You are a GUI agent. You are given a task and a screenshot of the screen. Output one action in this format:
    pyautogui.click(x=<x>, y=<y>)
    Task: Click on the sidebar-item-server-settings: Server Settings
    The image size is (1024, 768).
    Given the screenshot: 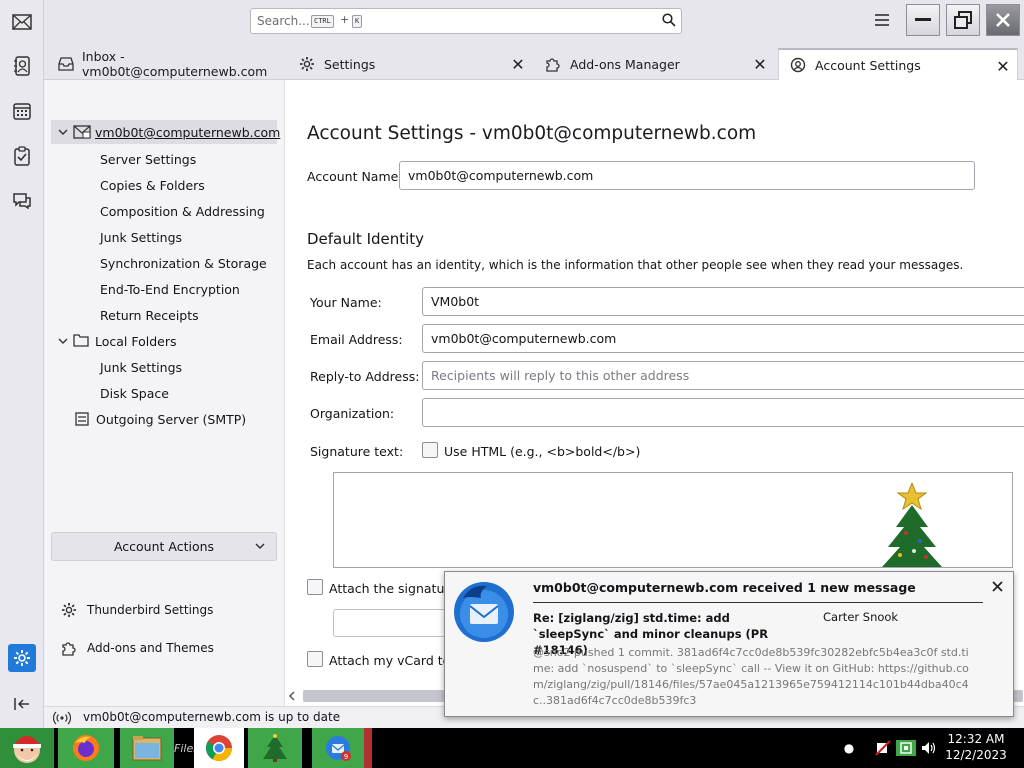 What is the action you would take?
    pyautogui.click(x=148, y=159)
    